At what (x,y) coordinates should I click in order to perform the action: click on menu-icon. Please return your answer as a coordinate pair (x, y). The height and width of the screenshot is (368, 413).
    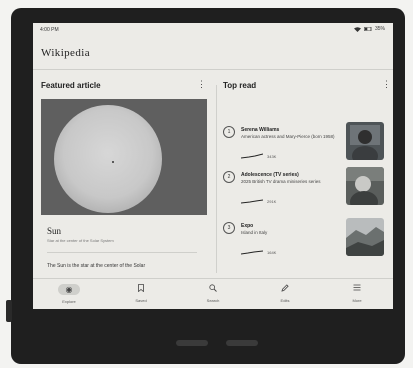
    Looking at the image, I should click on (357, 289).